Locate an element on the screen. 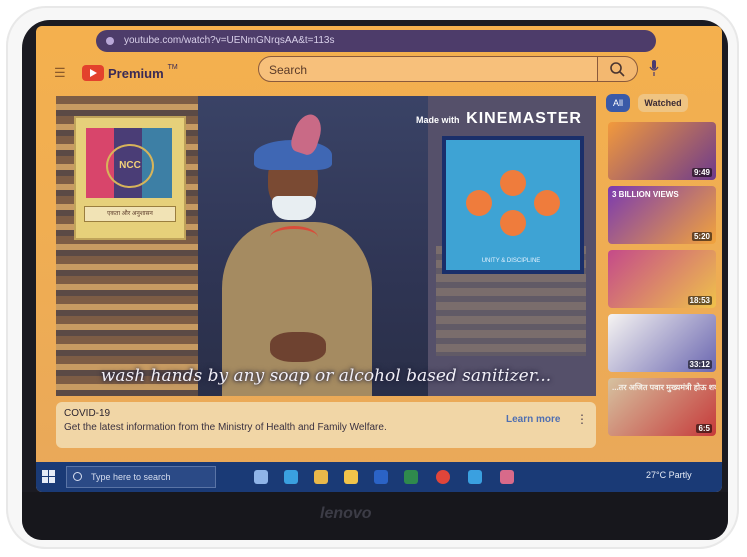 The height and width of the screenshot is (557, 747). sidebar-video-thumbnail: 9:49 is located at coordinates (662, 151).